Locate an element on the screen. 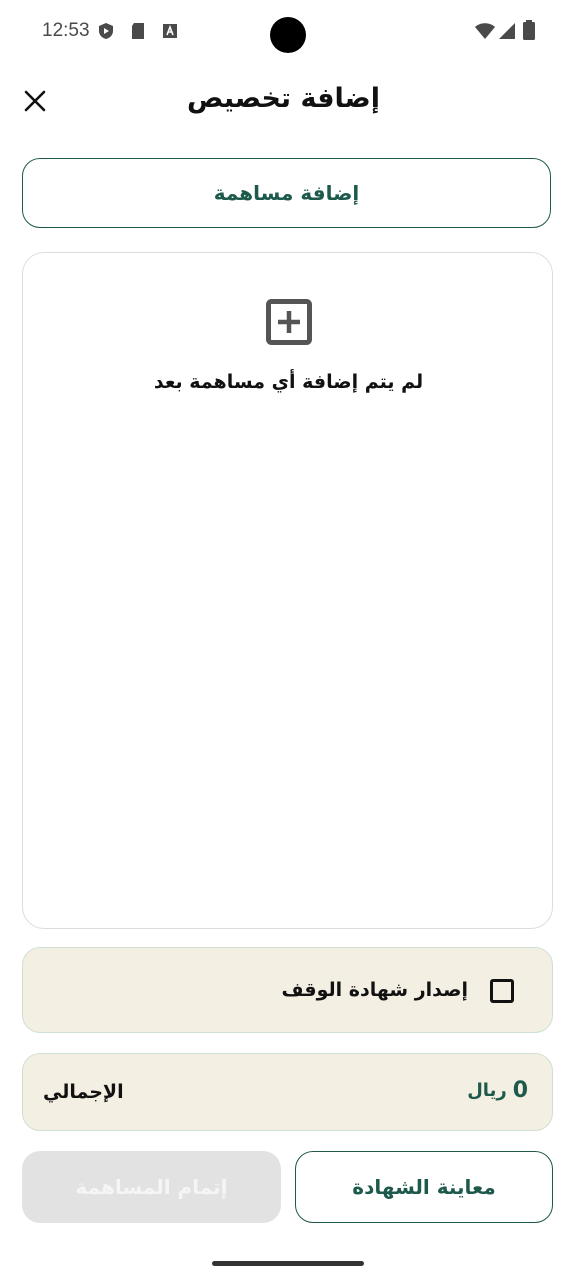  home-indicator is located at coordinates (288, 1263).